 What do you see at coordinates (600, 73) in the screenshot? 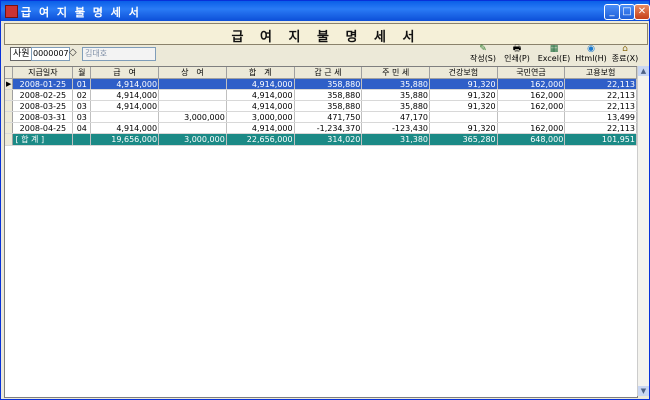
I see `col-header-employment: 고용보험` at bounding box center [600, 73].